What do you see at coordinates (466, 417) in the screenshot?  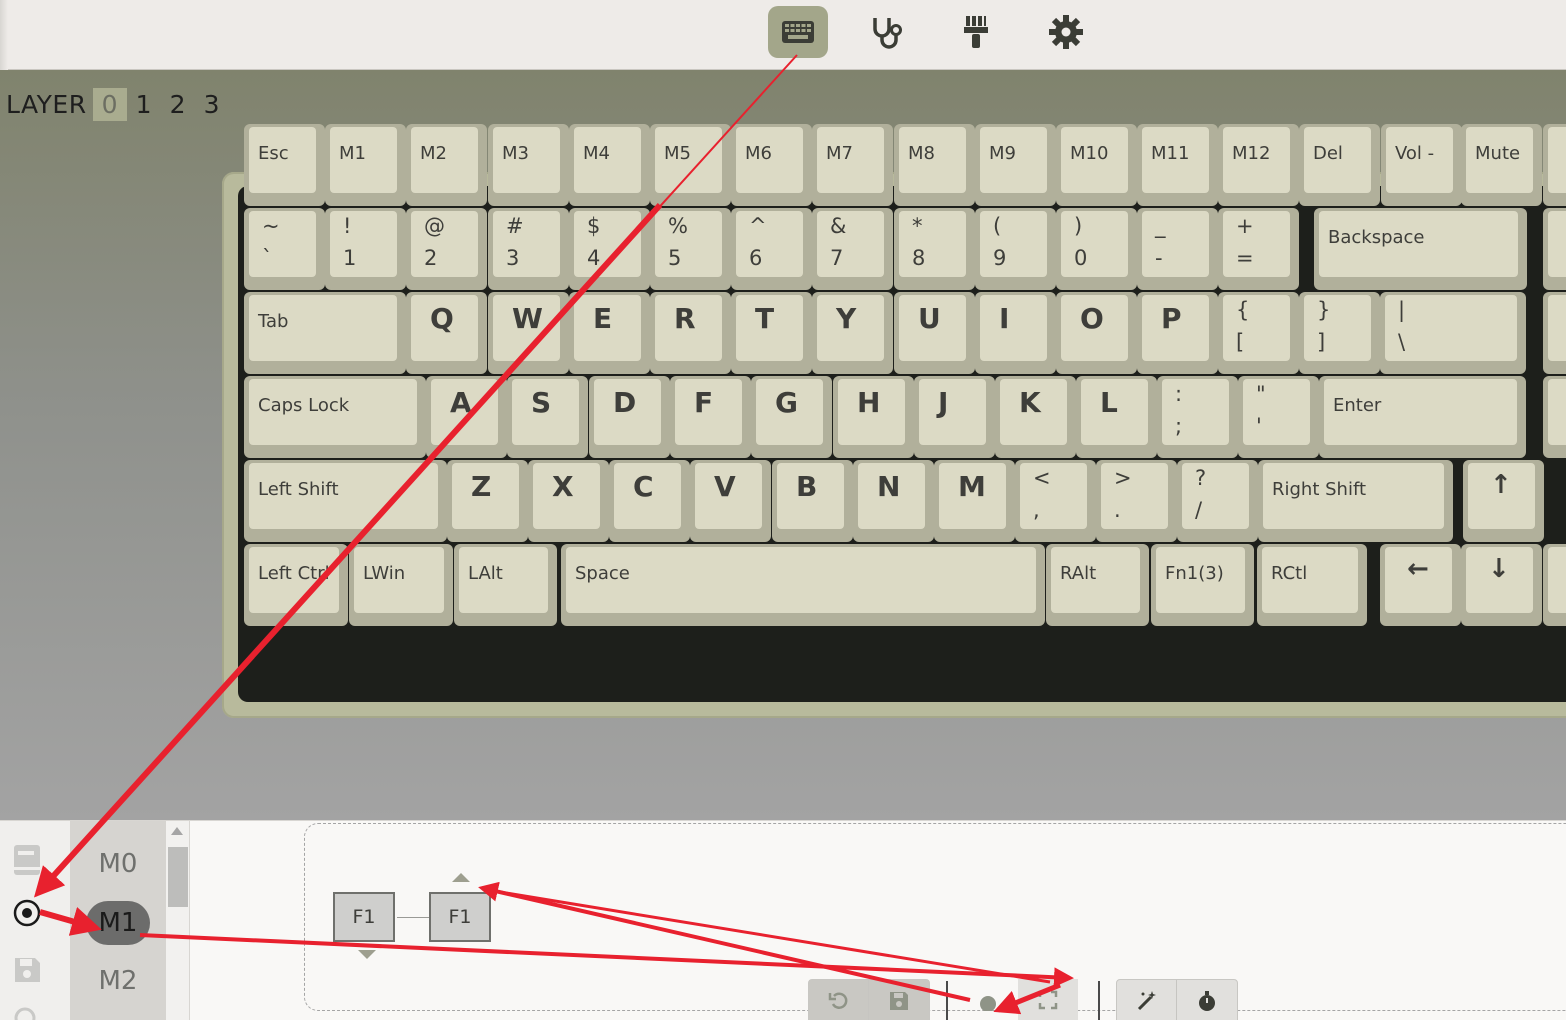 I see `key-a: A` at bounding box center [466, 417].